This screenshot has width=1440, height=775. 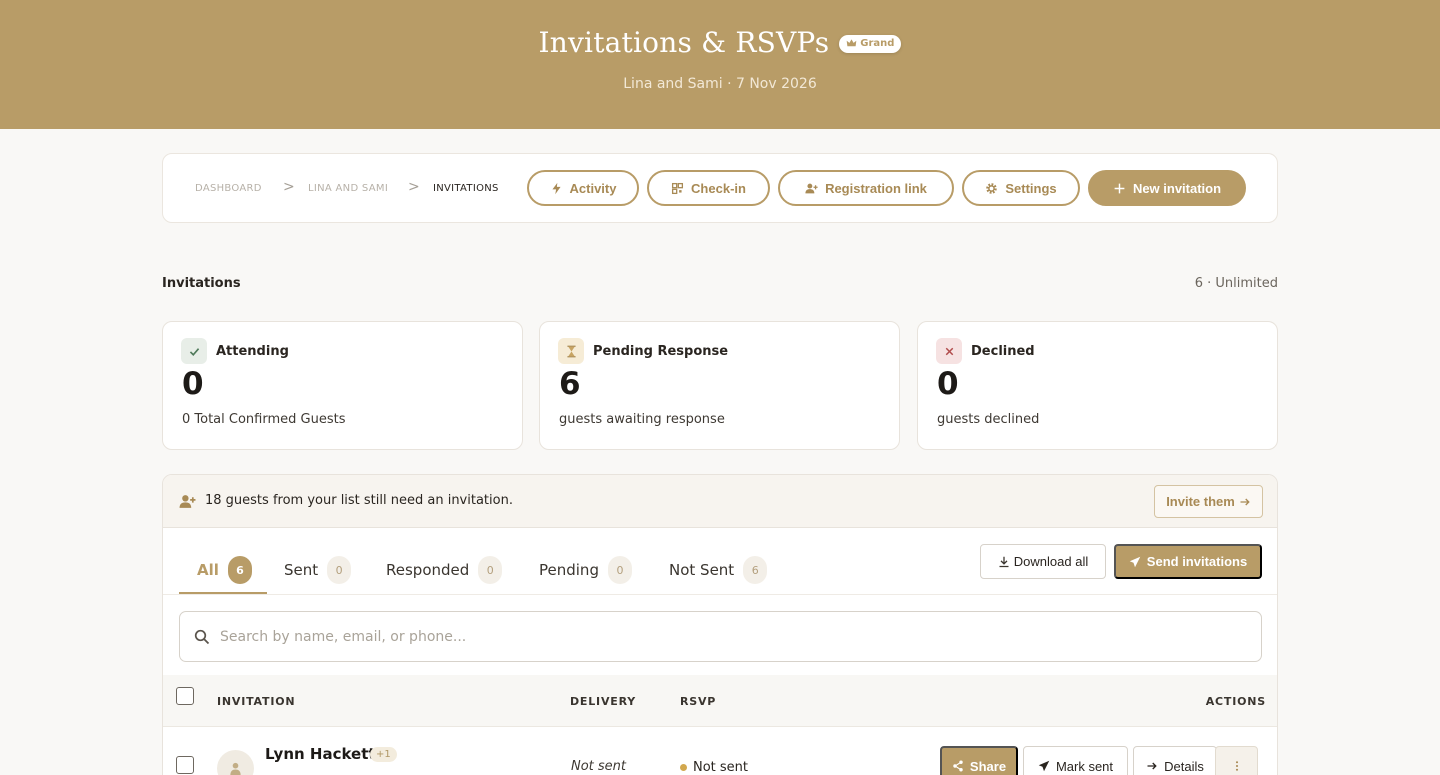 What do you see at coordinates (1236, 766) in the screenshot?
I see `kebab-menu-icon` at bounding box center [1236, 766].